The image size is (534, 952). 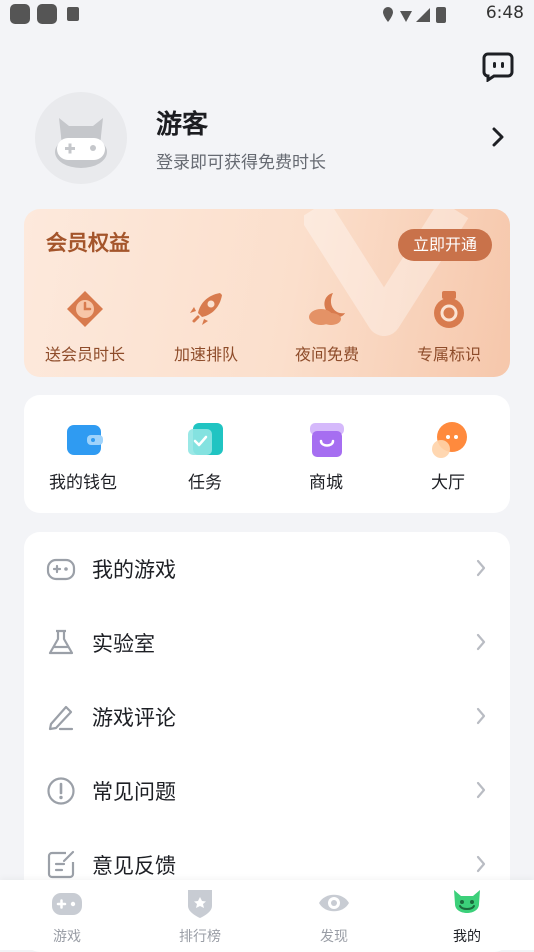 I want to click on menu-item-game-reviews: 游戏评论, so click(x=267, y=717).